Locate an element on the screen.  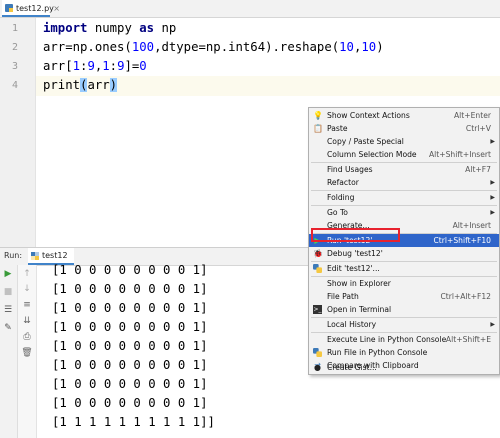
menu-item-refactor: Refactor ▶ is located at coordinates (404, 182).